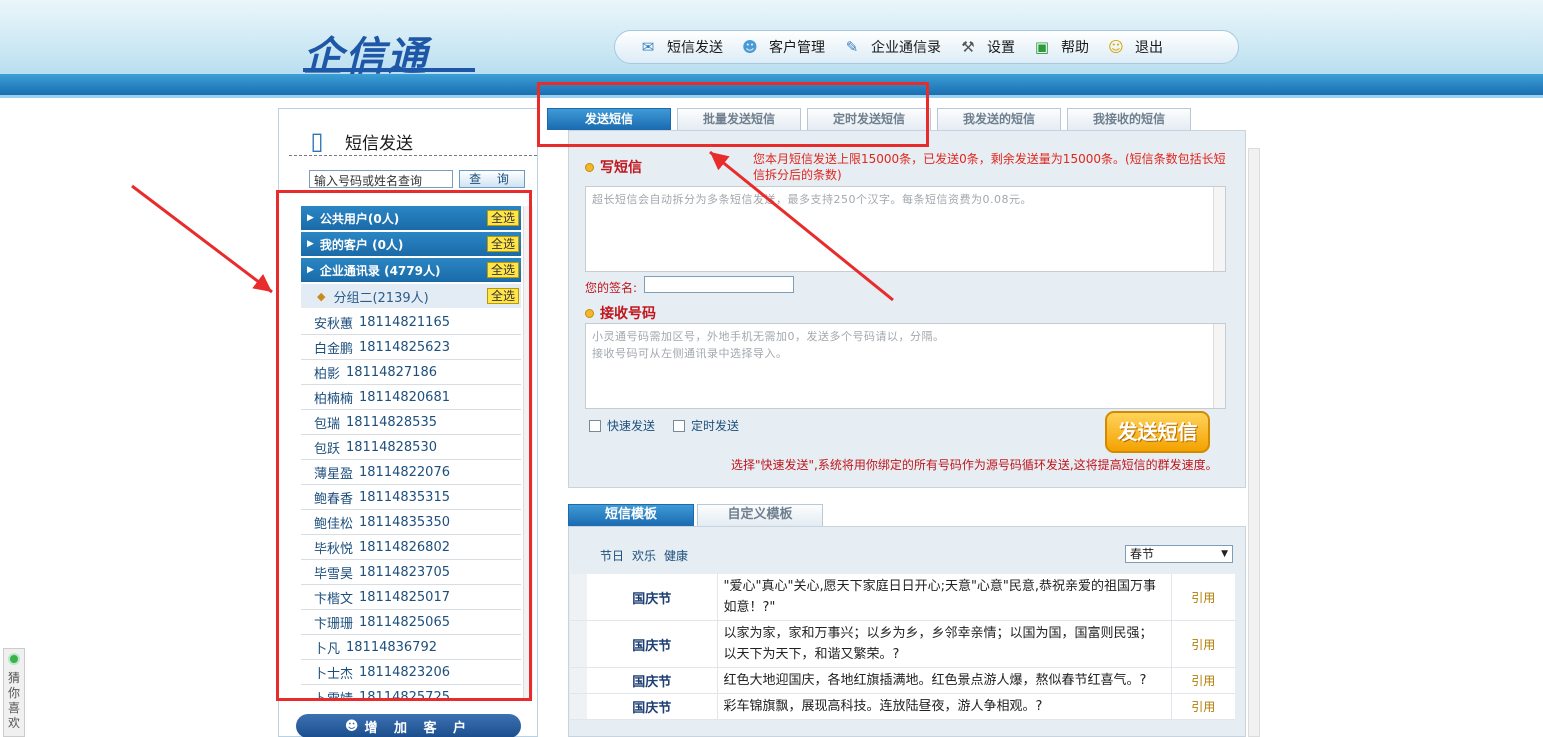 This screenshot has height=737, width=1543. What do you see at coordinates (1060, 47) in the screenshot?
I see `nav-help: ▣ 帮助` at bounding box center [1060, 47].